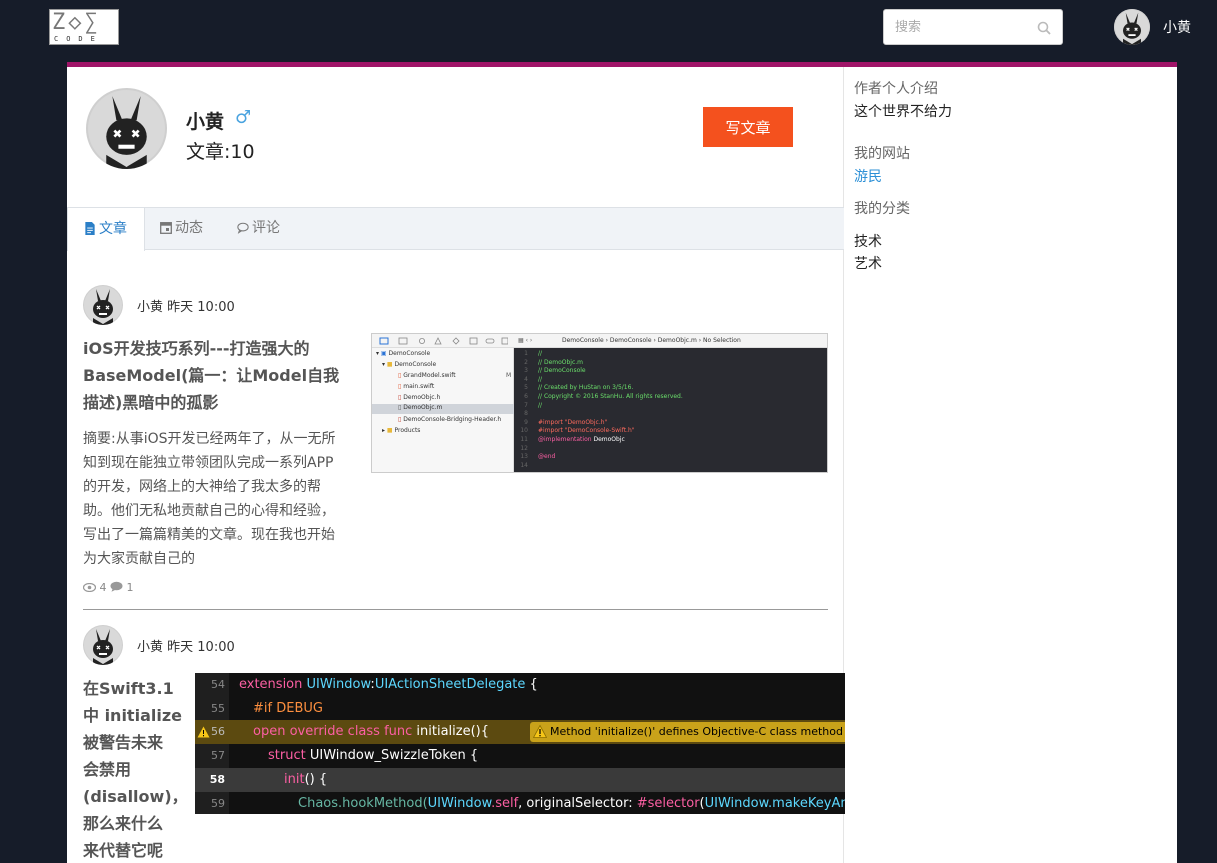 This screenshot has width=1217, height=863. Describe the element at coordinates (318, 803) in the screenshot. I see `code-token: Chaos` at that location.